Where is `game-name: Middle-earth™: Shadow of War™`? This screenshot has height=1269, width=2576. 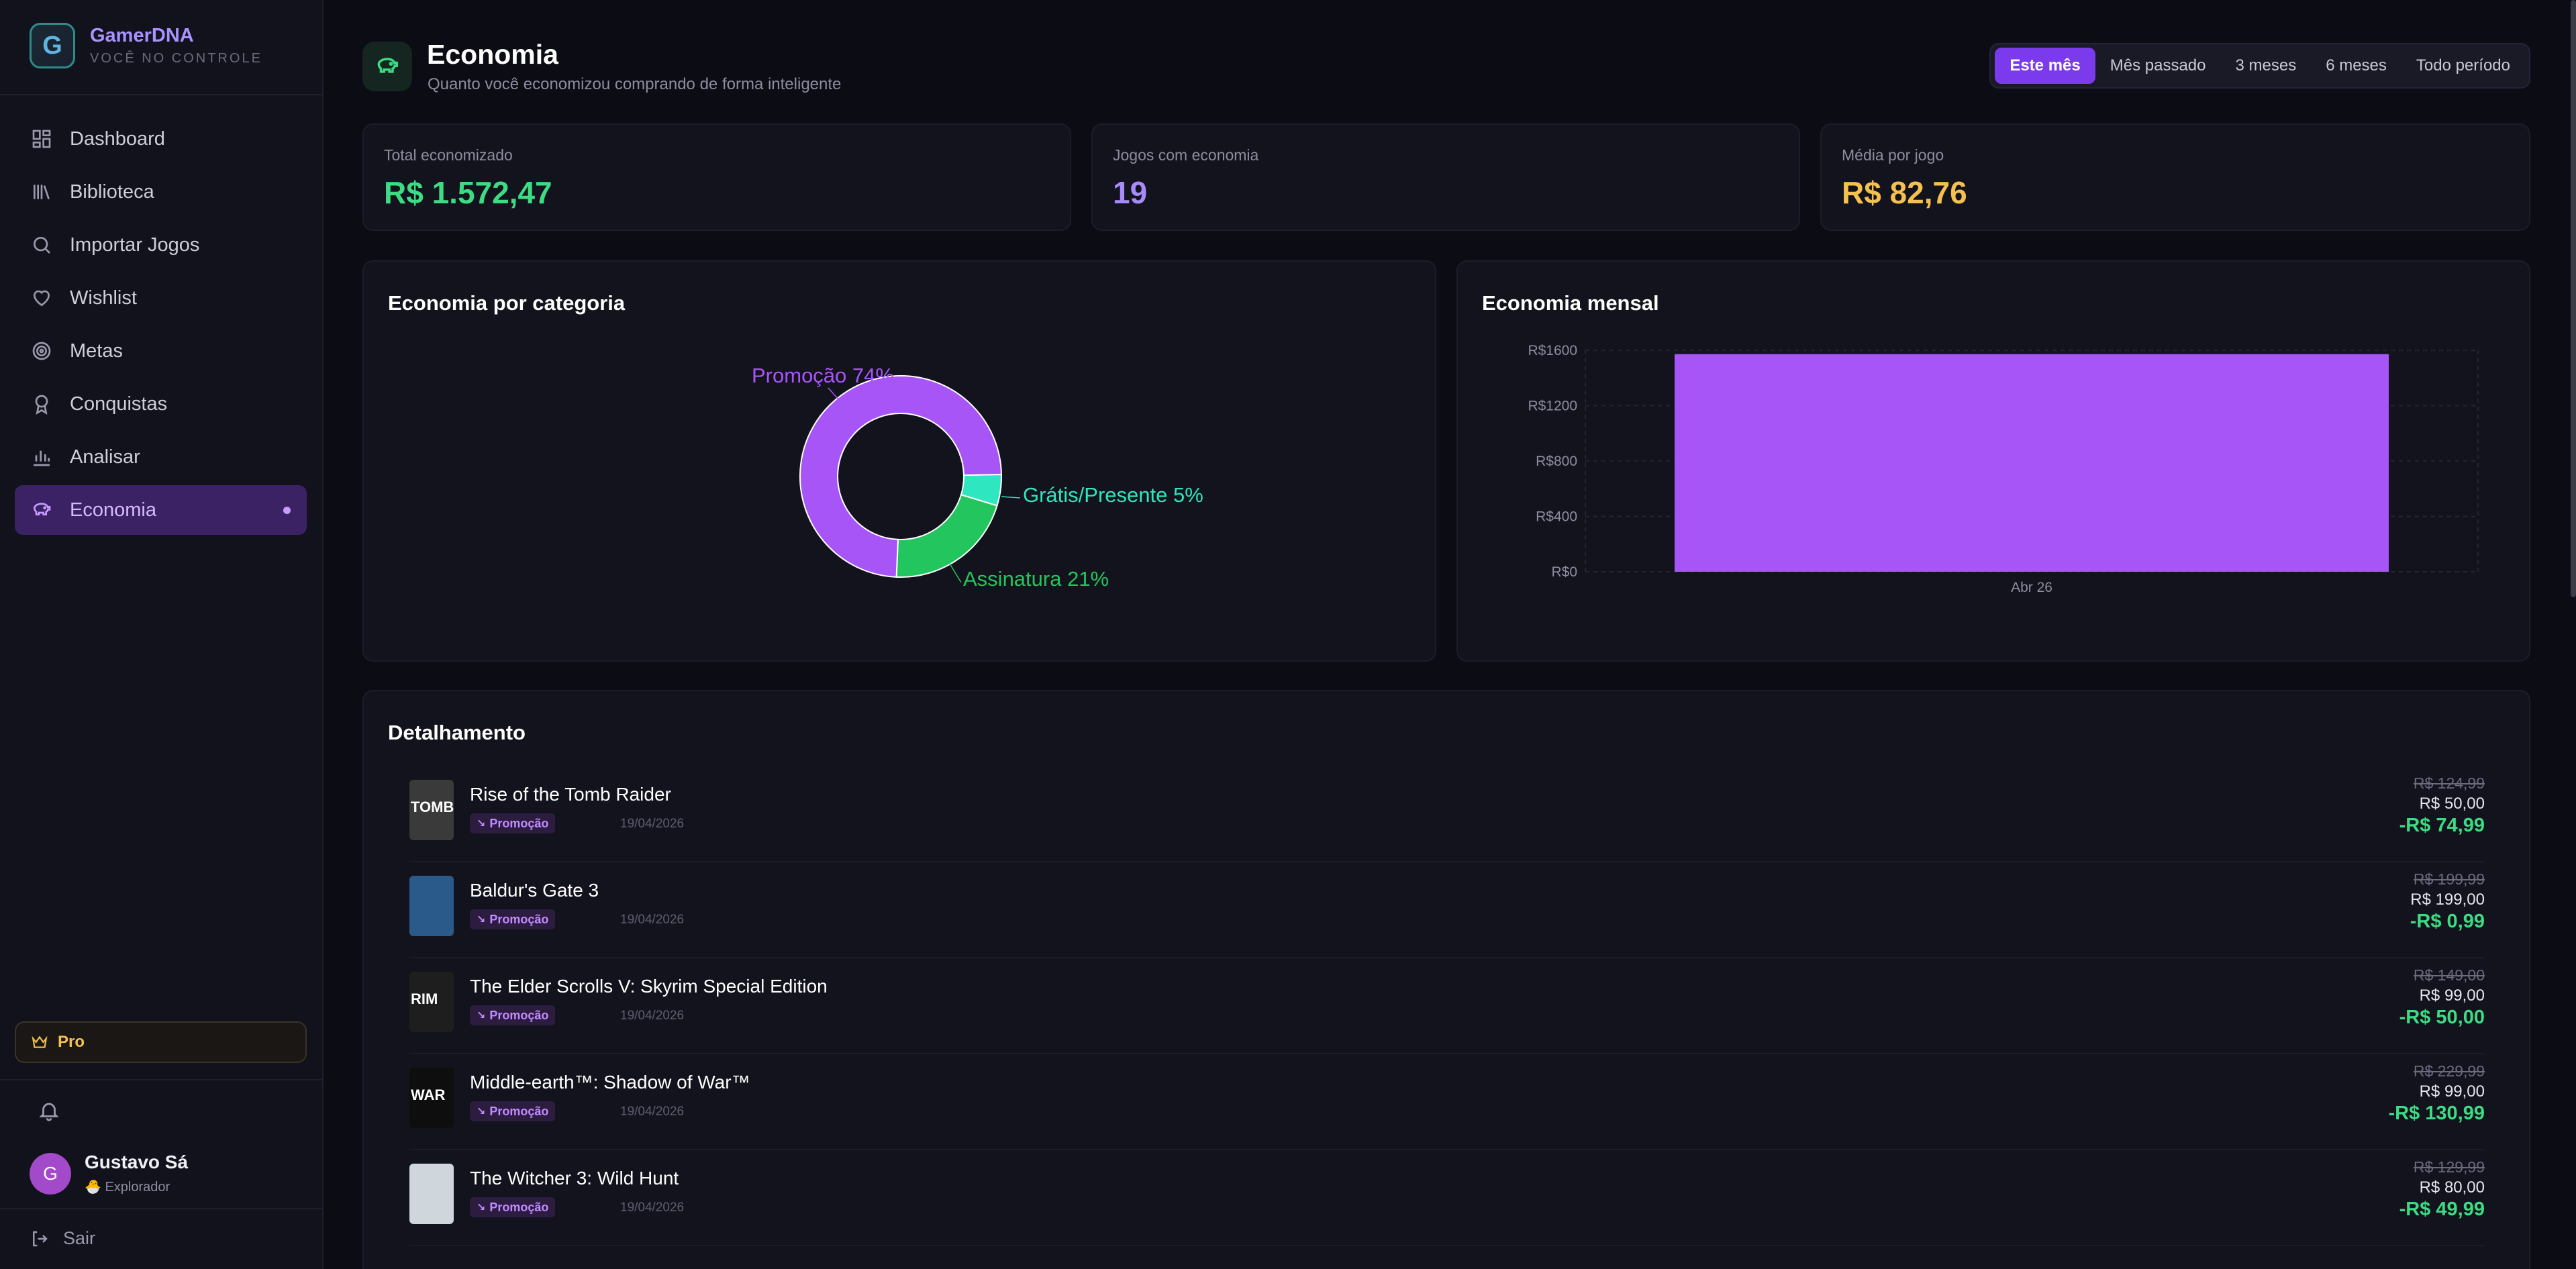
game-name: Middle-earth™: Shadow of War™ is located at coordinates (610, 1082).